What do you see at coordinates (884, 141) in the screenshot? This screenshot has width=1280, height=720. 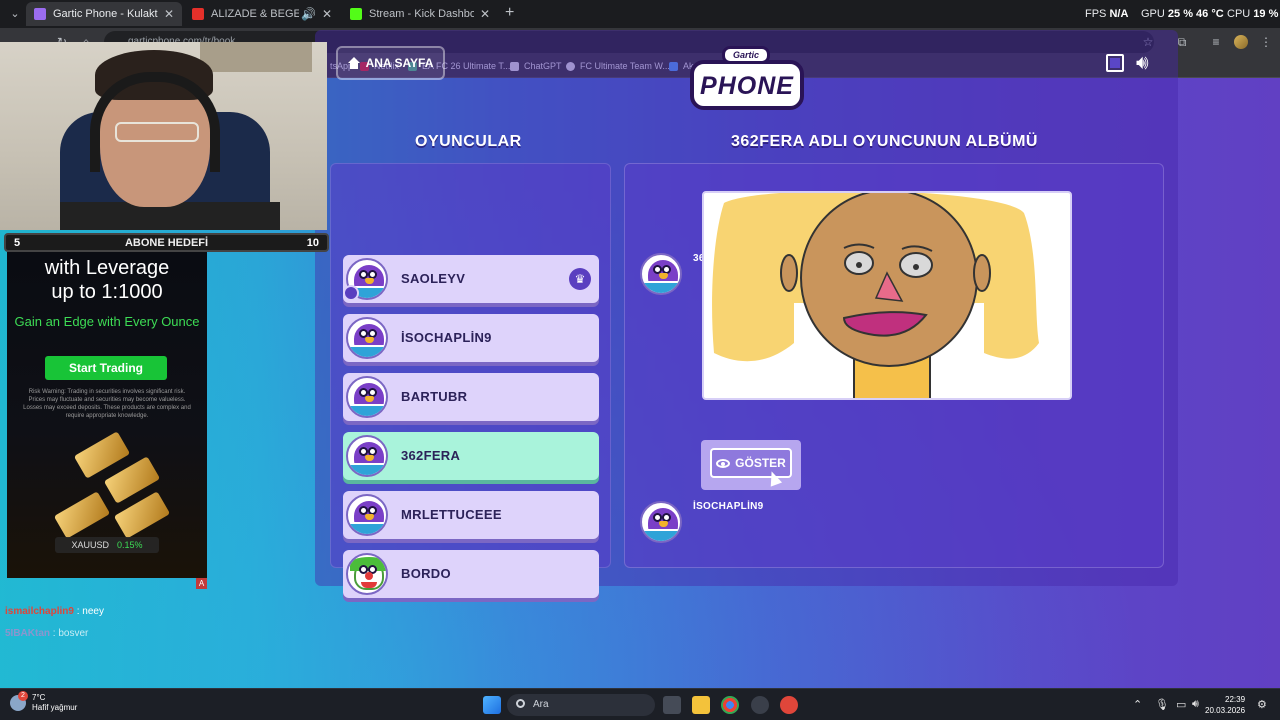 I see `album-title: 362FERA ADLI OYUNCUNUN ALBÜMÜ` at bounding box center [884, 141].